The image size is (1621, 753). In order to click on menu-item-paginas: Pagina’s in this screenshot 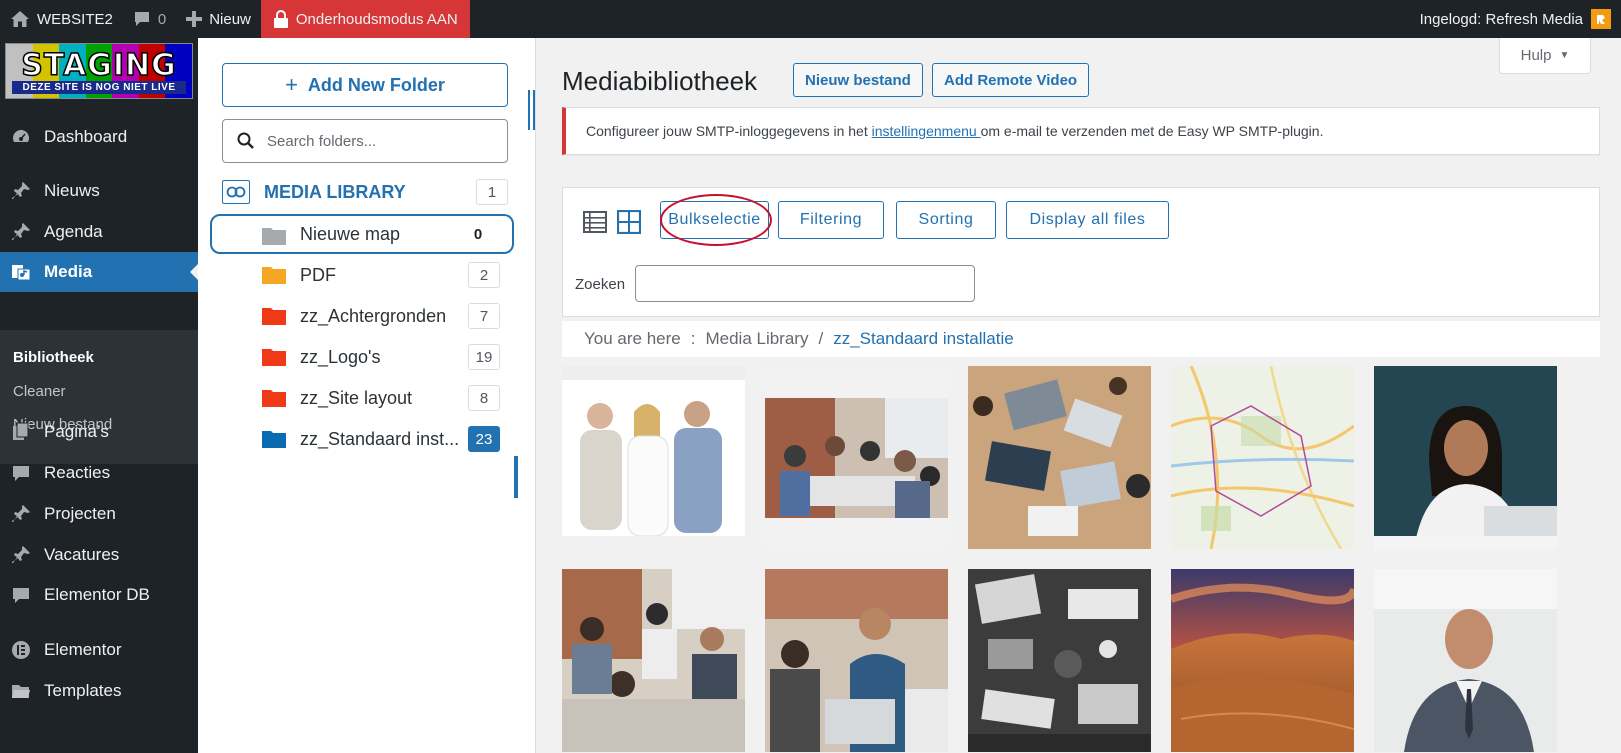, I will do `click(99, 432)`.